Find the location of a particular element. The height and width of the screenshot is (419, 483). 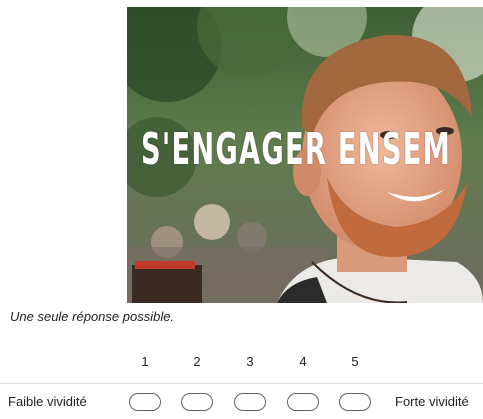

scale-option-1-radio is located at coordinates (145, 402).